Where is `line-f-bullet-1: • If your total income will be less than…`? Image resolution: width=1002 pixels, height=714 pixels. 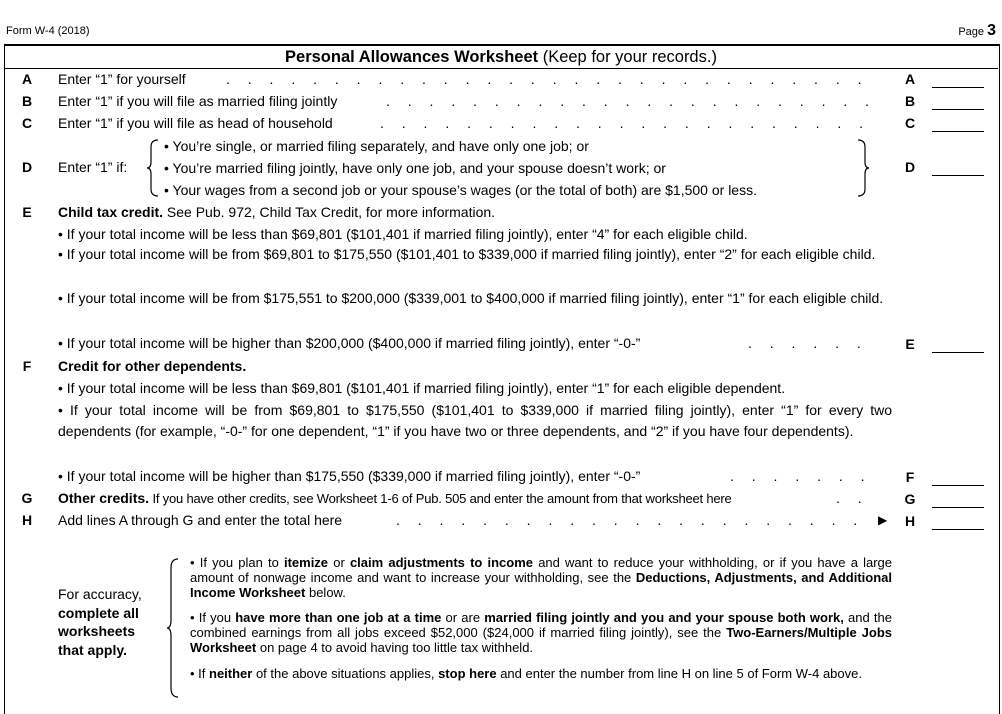 line-f-bullet-1: • If your total income will be less than… is located at coordinates (422, 388).